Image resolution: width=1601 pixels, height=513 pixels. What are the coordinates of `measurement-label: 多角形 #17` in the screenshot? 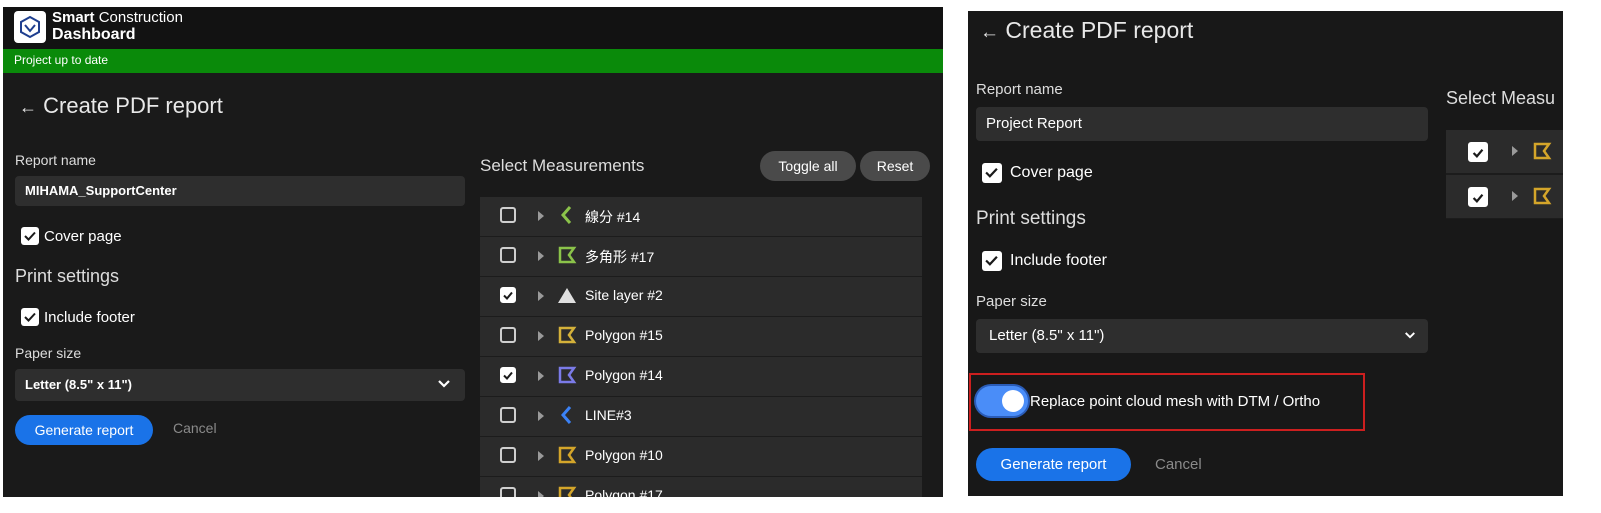 It's located at (620, 257).